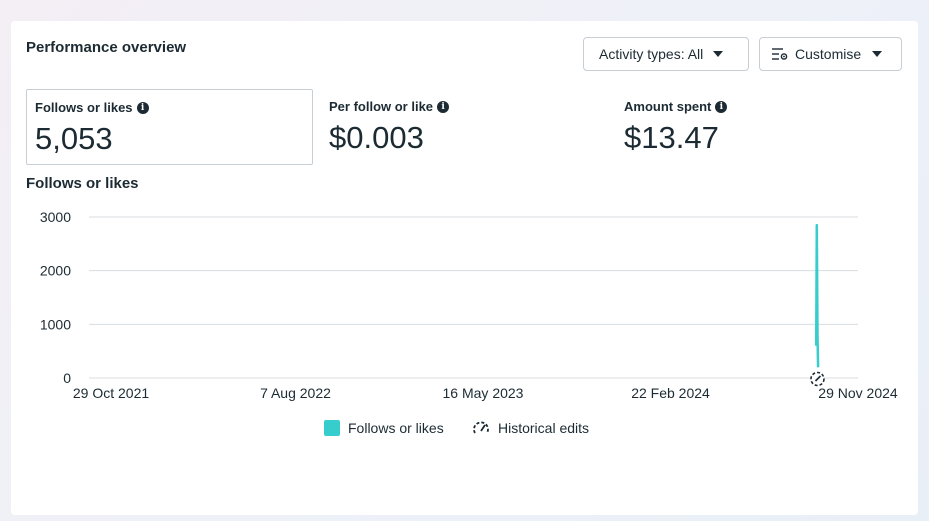 The image size is (929, 521). What do you see at coordinates (817, 379) in the screenshot?
I see `historical-edit-icon` at bounding box center [817, 379].